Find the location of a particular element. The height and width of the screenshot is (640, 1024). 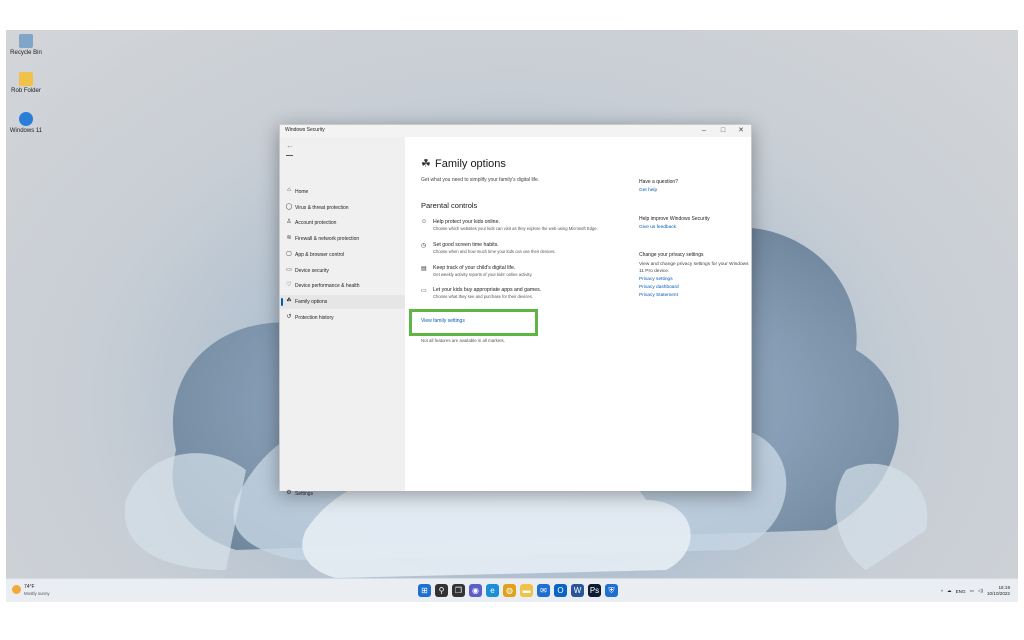

taskbar-apps: ⊞ ⚲ ❐ ◉ e ◍ ▬ ✉ O W Ps ⛨ is located at coordinates (518, 591).